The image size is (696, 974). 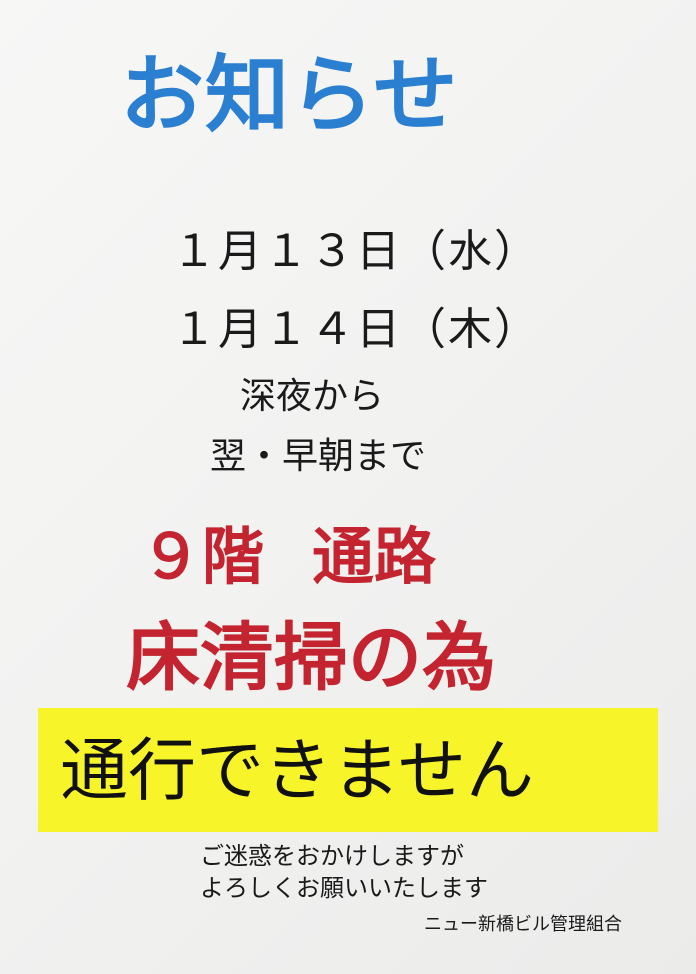 What do you see at coordinates (374, 556) in the screenshot?
I see `location-area: 通路` at bounding box center [374, 556].